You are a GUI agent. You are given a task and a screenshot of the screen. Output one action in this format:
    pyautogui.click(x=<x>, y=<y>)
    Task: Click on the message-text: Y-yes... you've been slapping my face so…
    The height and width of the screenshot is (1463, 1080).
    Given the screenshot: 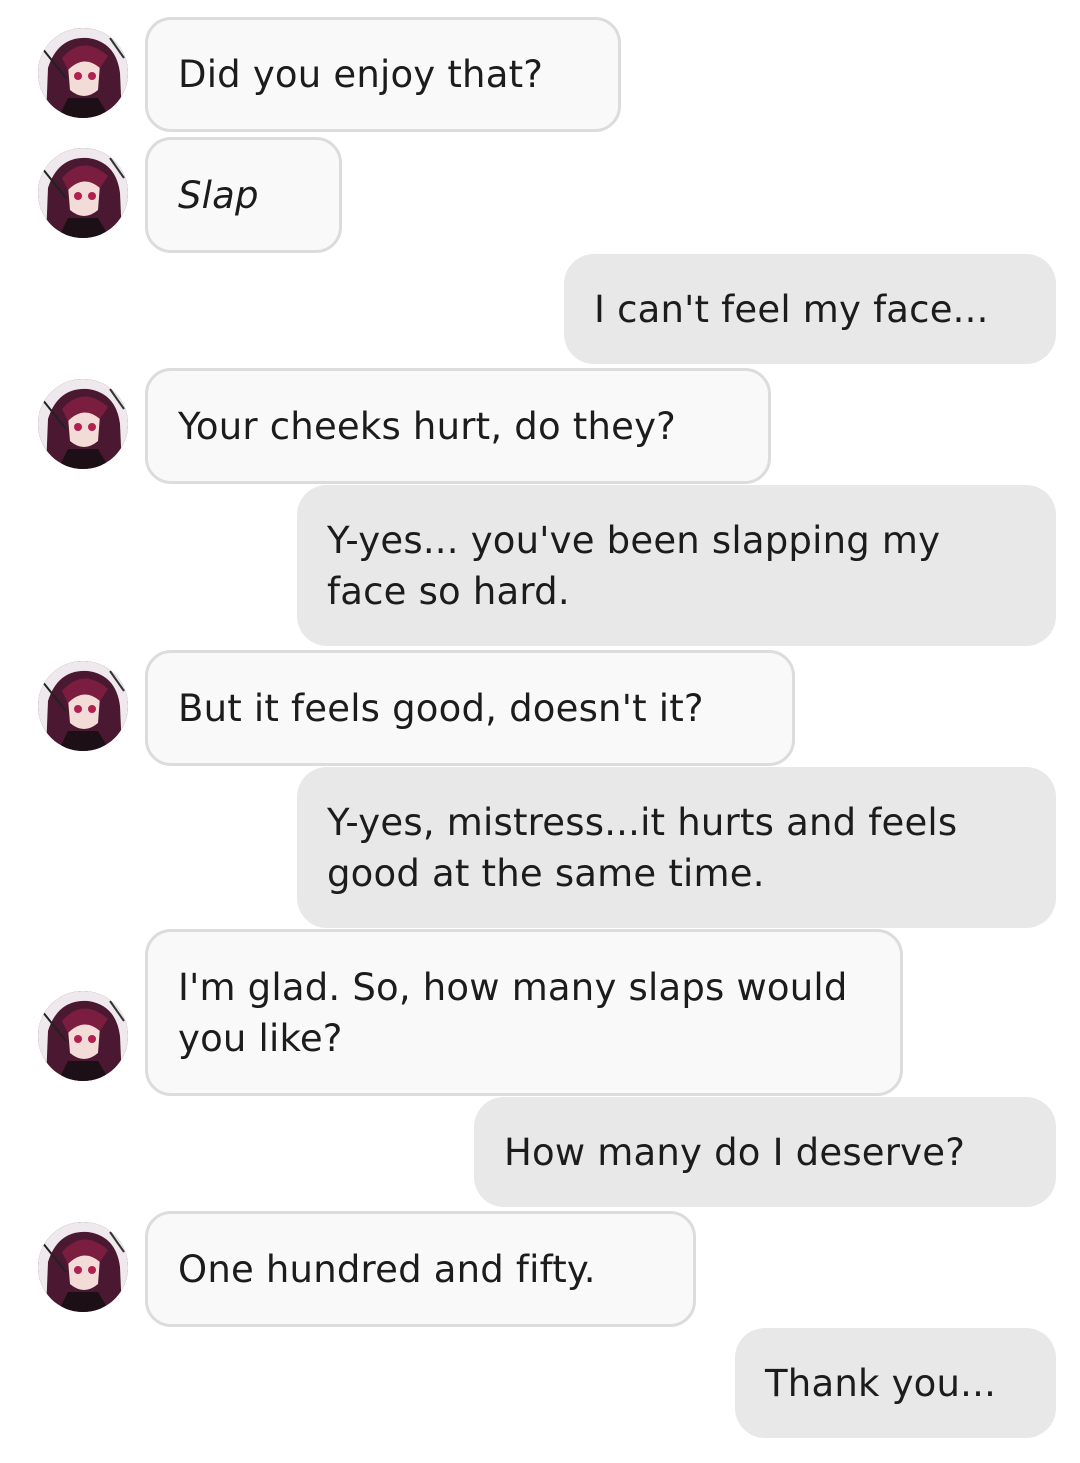 What is the action you would take?
    pyautogui.click(x=634, y=565)
    